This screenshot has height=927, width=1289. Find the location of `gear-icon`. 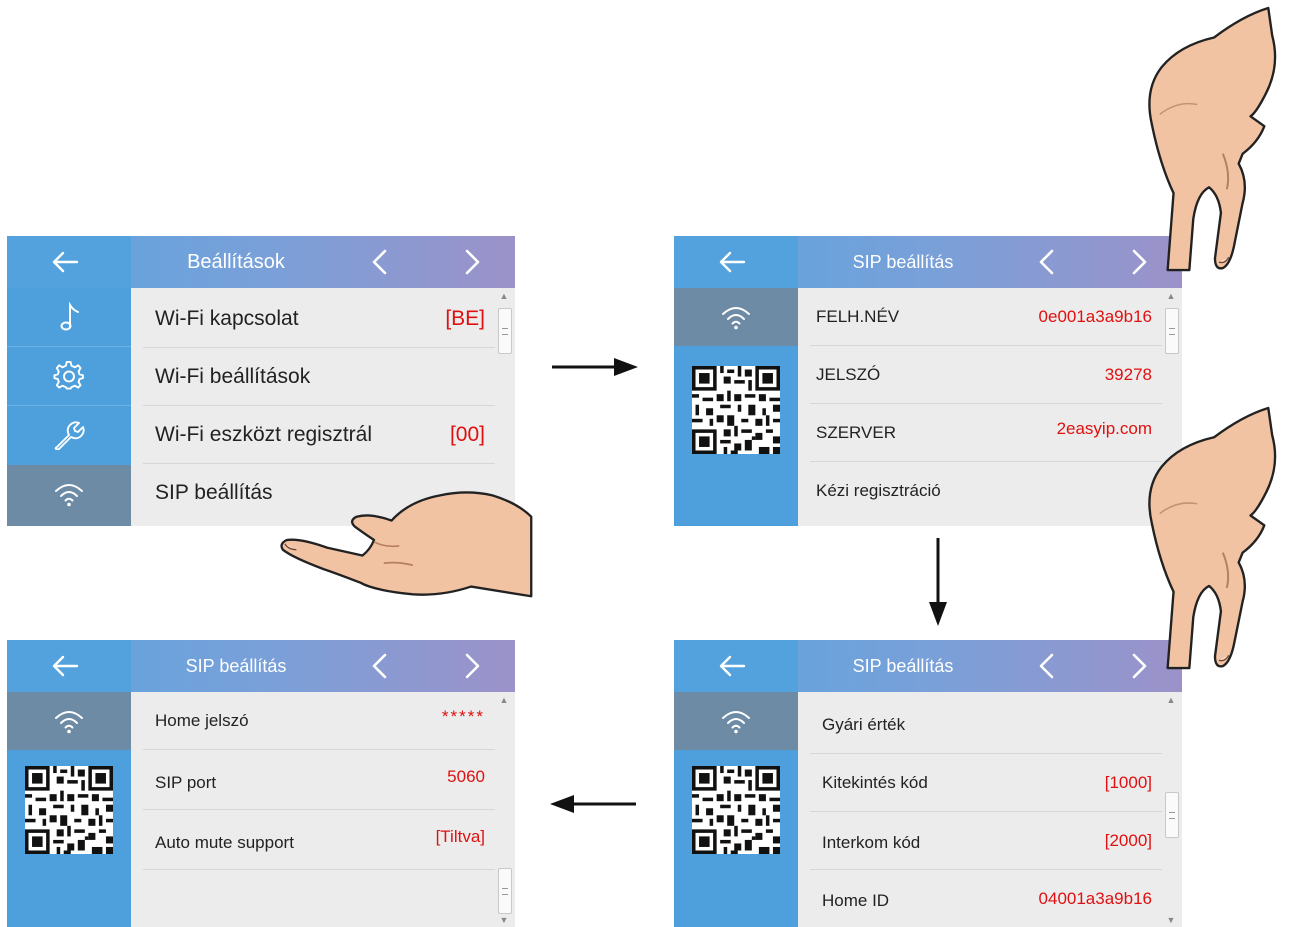

gear-icon is located at coordinates (69, 376).